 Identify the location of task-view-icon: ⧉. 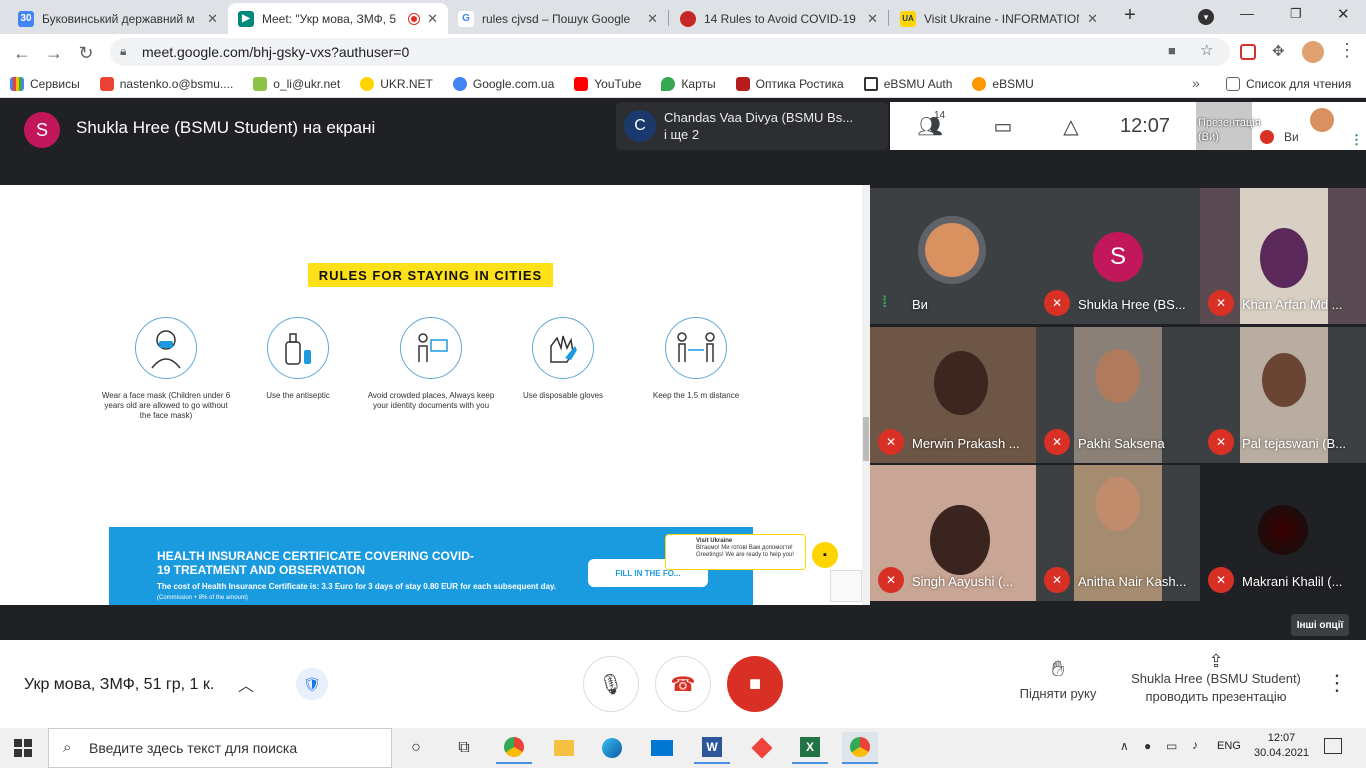
(464, 748).